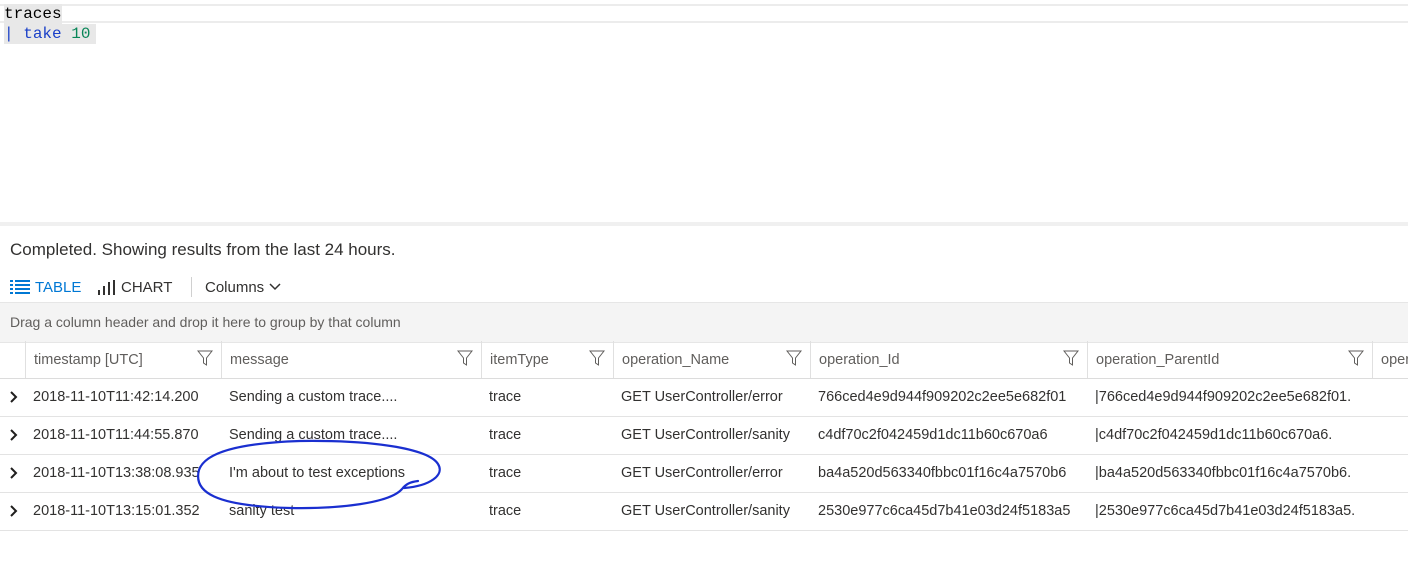  I want to click on cell-operation-parentid: |c4df70c2f042459d1dc11b60c670a6., so click(1214, 435).